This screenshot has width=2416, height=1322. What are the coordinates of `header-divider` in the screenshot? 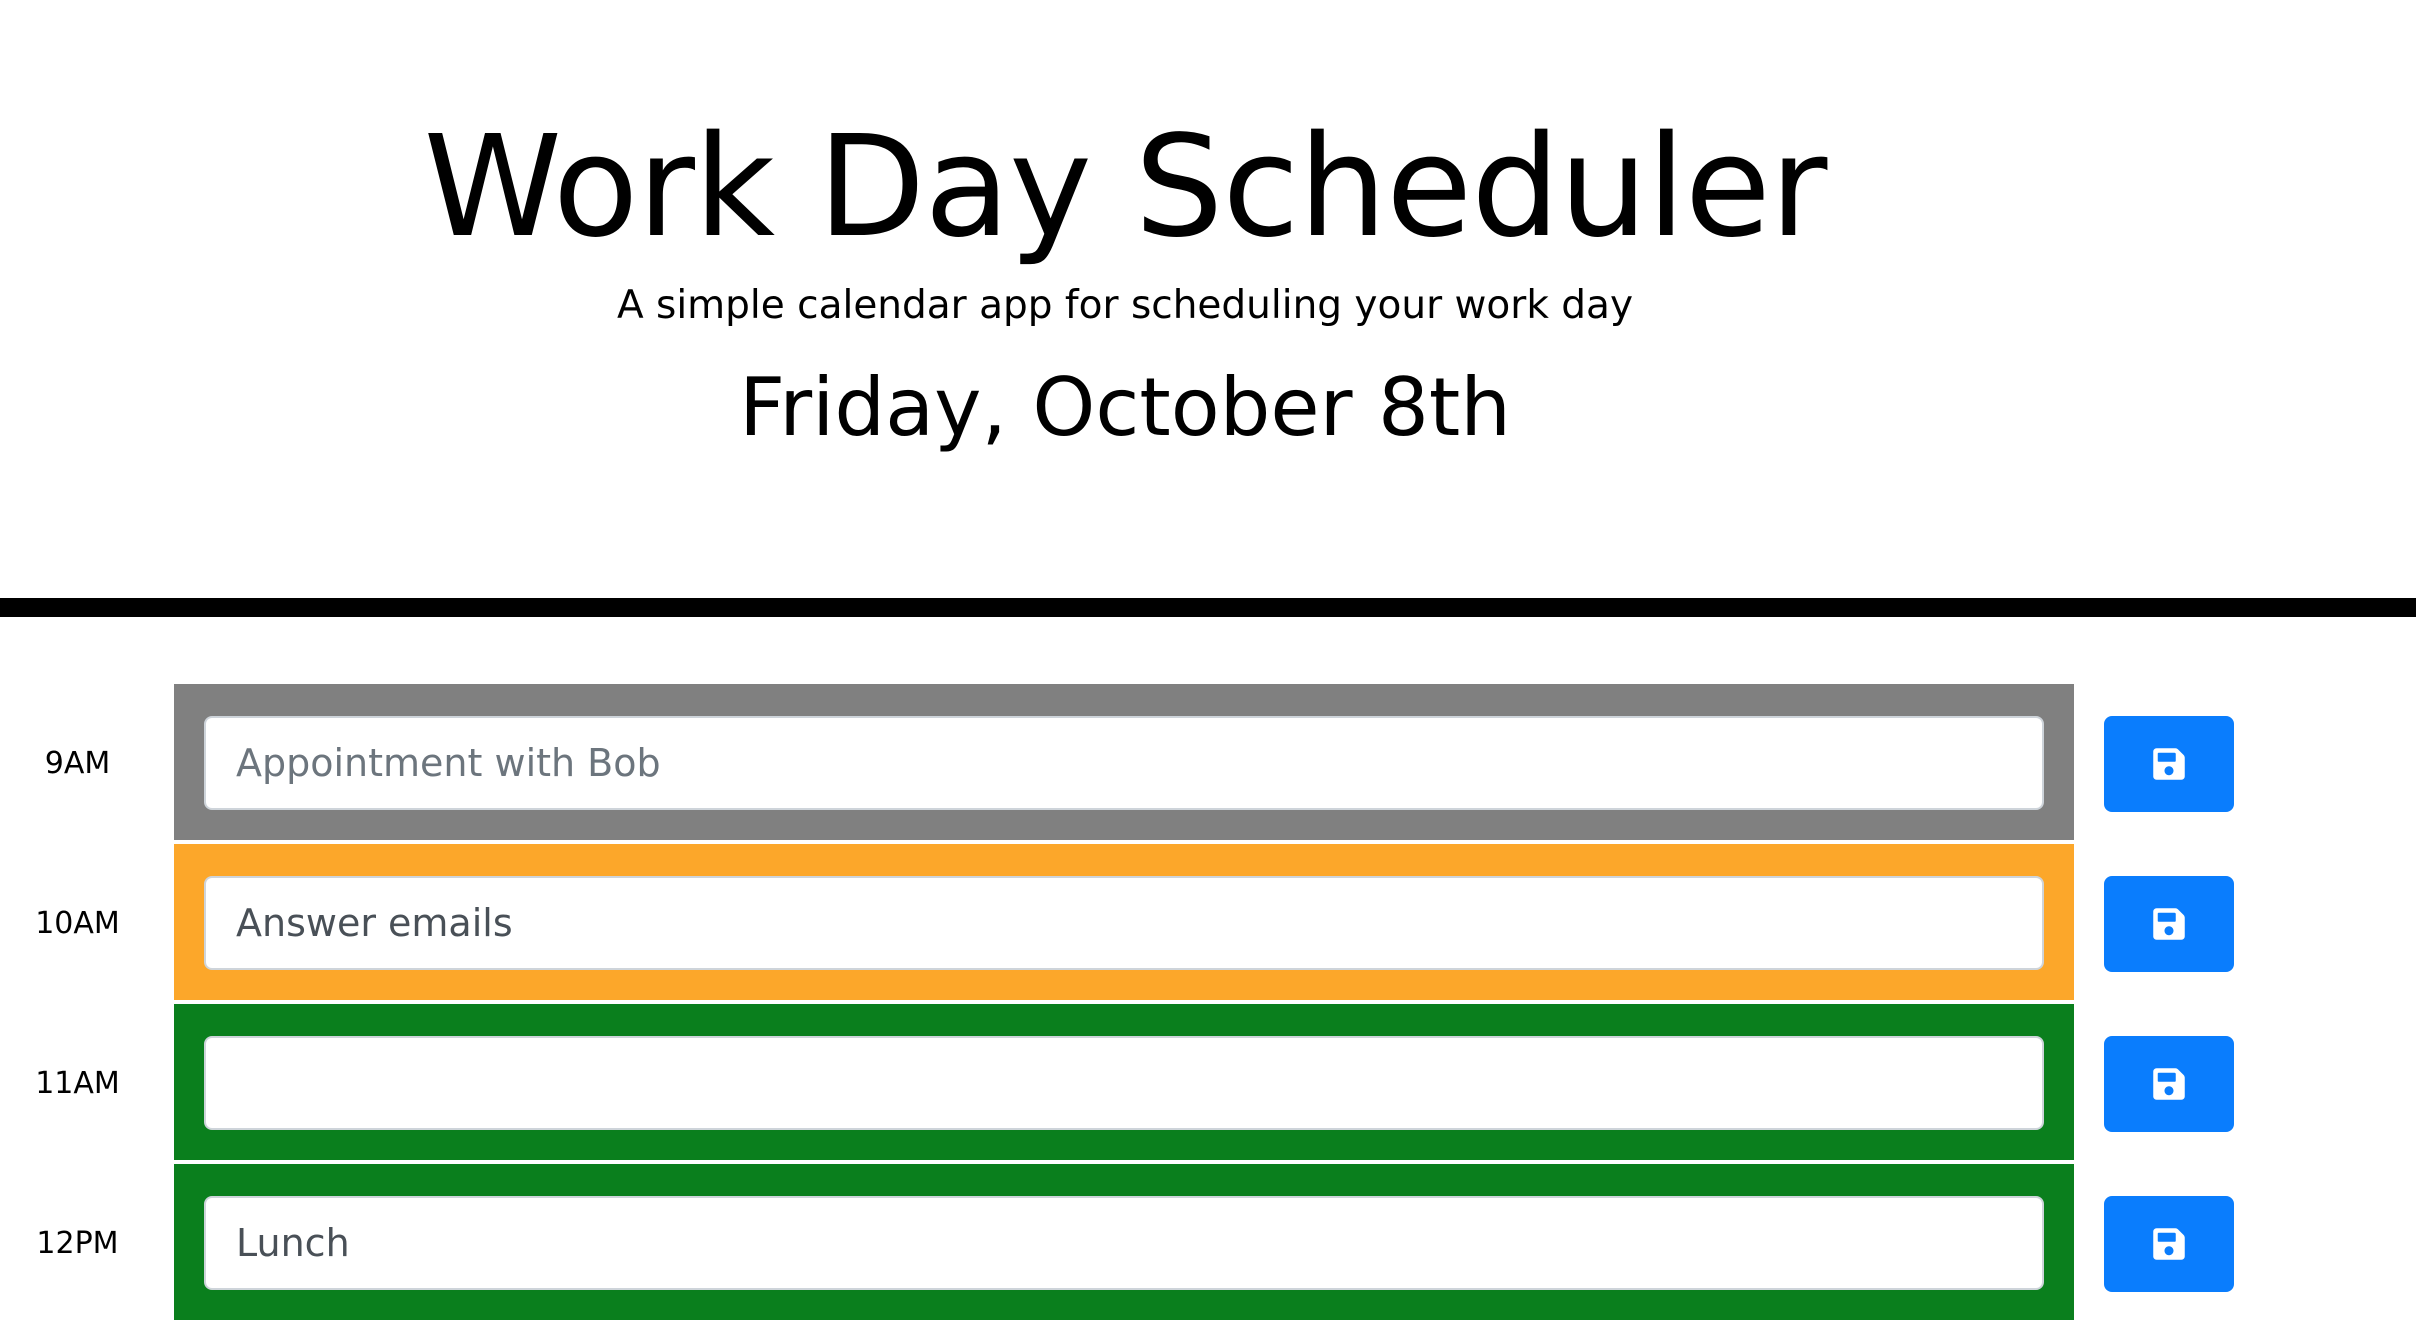 It's located at (1208, 607).